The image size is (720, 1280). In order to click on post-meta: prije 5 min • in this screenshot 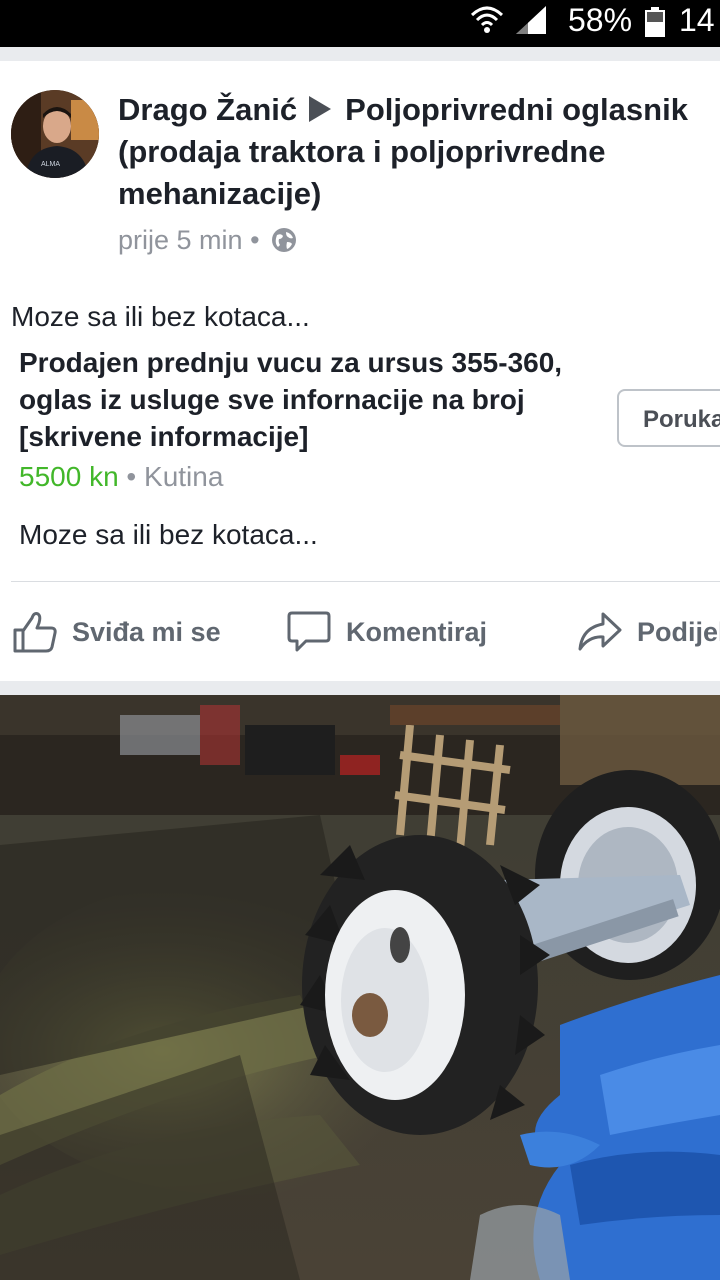, I will do `click(207, 240)`.